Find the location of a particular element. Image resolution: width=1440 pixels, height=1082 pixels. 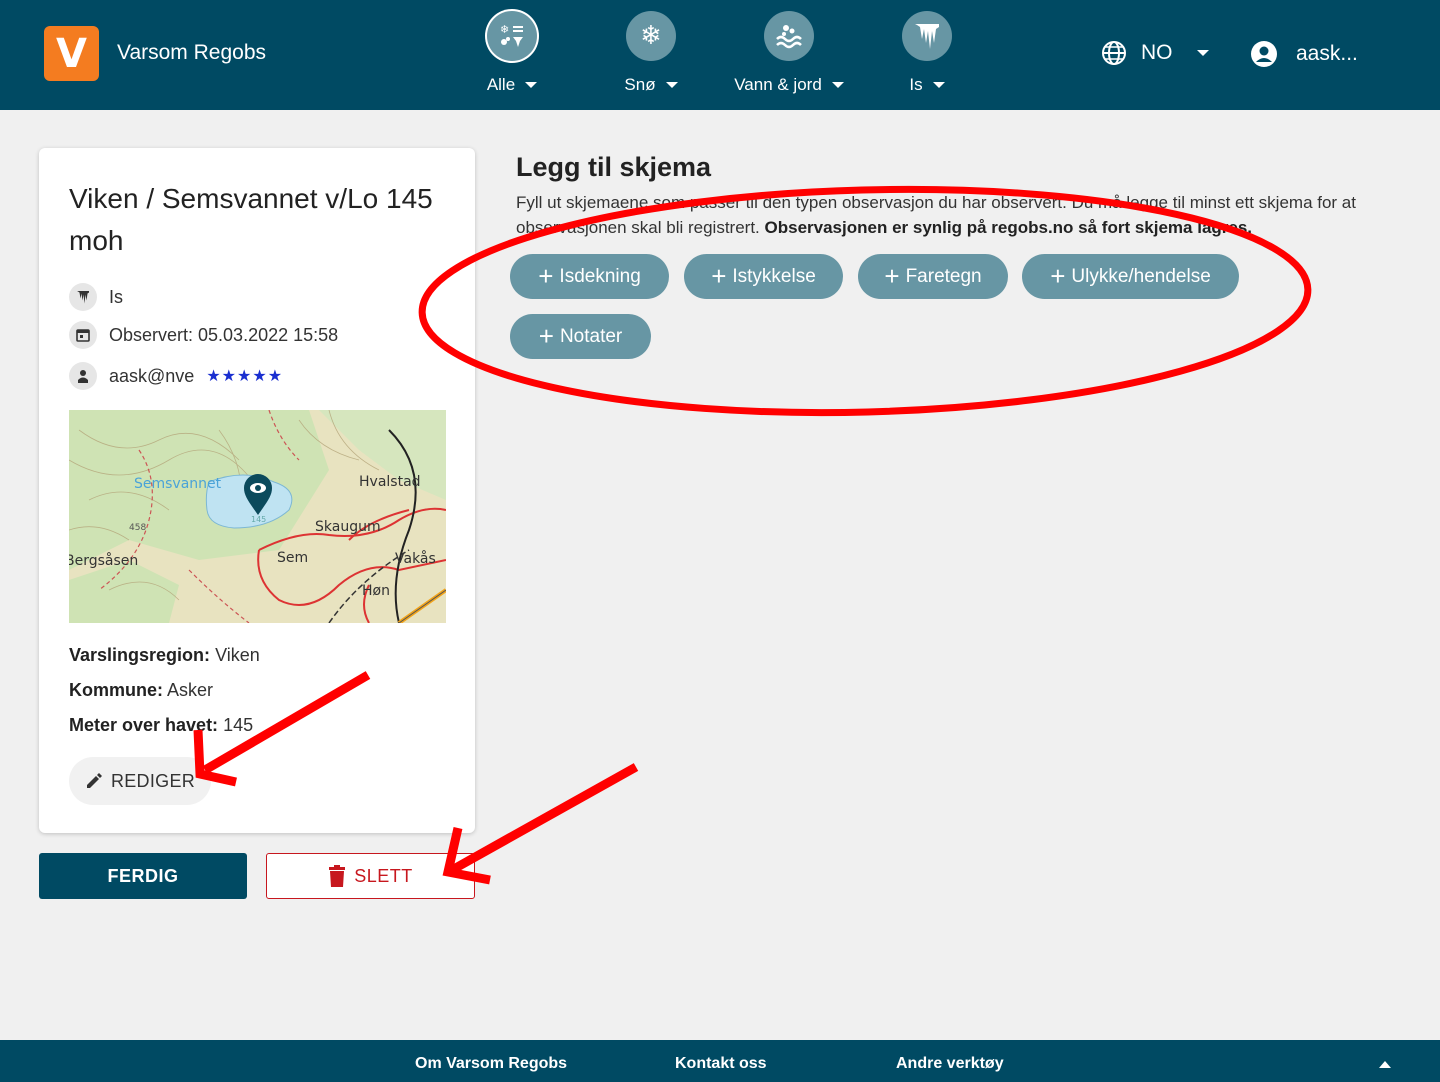

add-notater-button: + Notater is located at coordinates (580, 336).